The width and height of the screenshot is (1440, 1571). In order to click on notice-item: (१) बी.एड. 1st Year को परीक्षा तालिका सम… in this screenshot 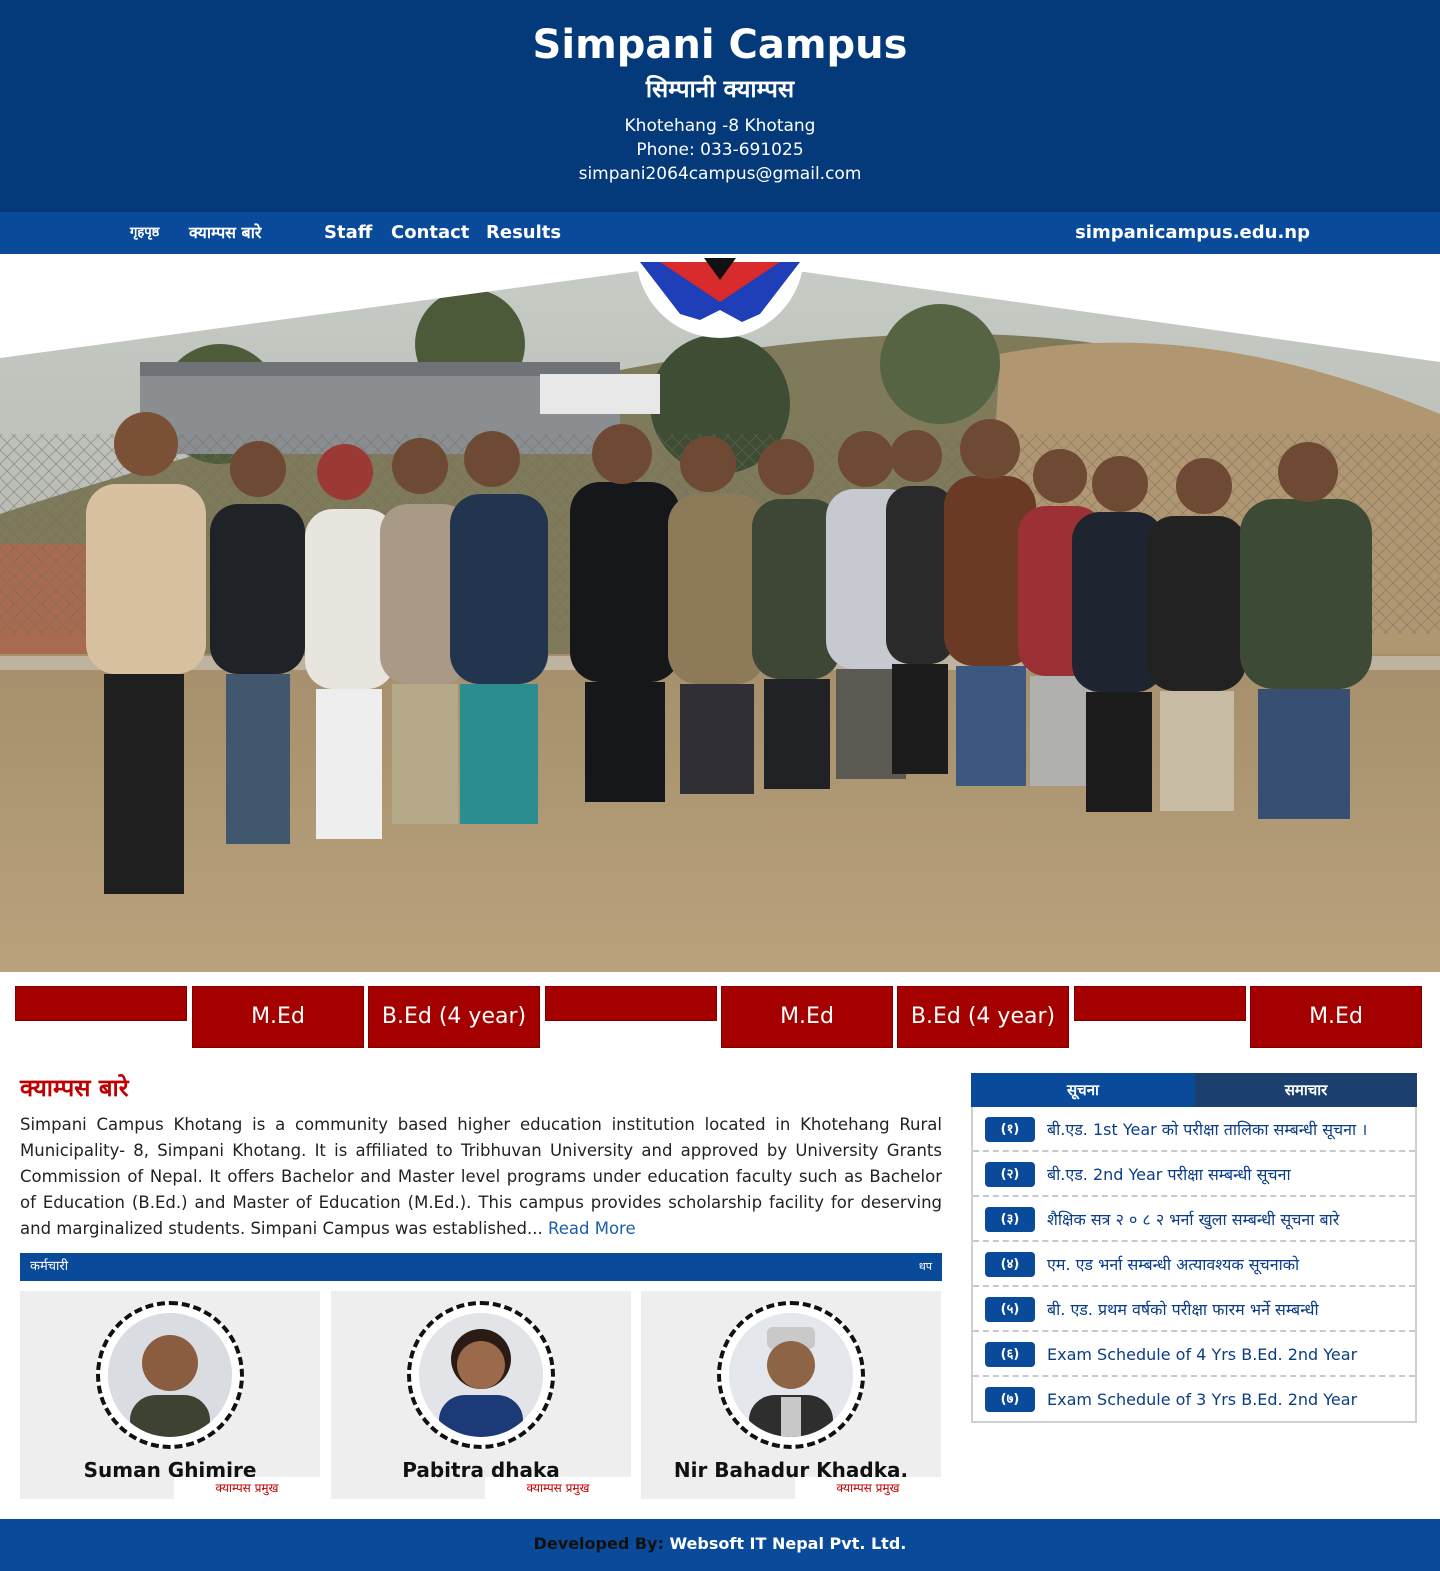, I will do `click(1194, 1129)`.